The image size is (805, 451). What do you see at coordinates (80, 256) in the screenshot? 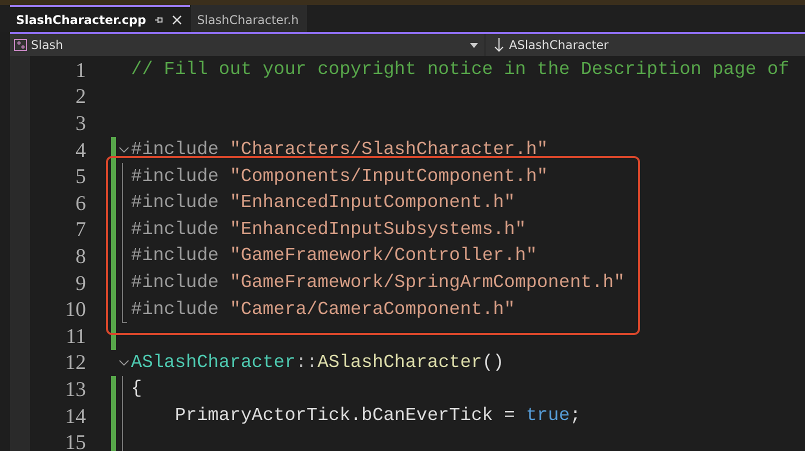
I see `line-number: 8` at bounding box center [80, 256].